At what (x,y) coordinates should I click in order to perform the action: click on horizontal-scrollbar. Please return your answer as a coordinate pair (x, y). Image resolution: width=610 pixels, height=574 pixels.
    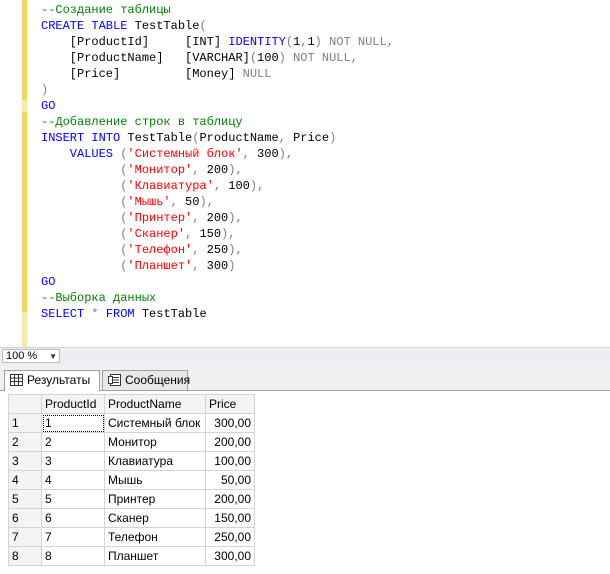
    Looking at the image, I should click on (335, 356).